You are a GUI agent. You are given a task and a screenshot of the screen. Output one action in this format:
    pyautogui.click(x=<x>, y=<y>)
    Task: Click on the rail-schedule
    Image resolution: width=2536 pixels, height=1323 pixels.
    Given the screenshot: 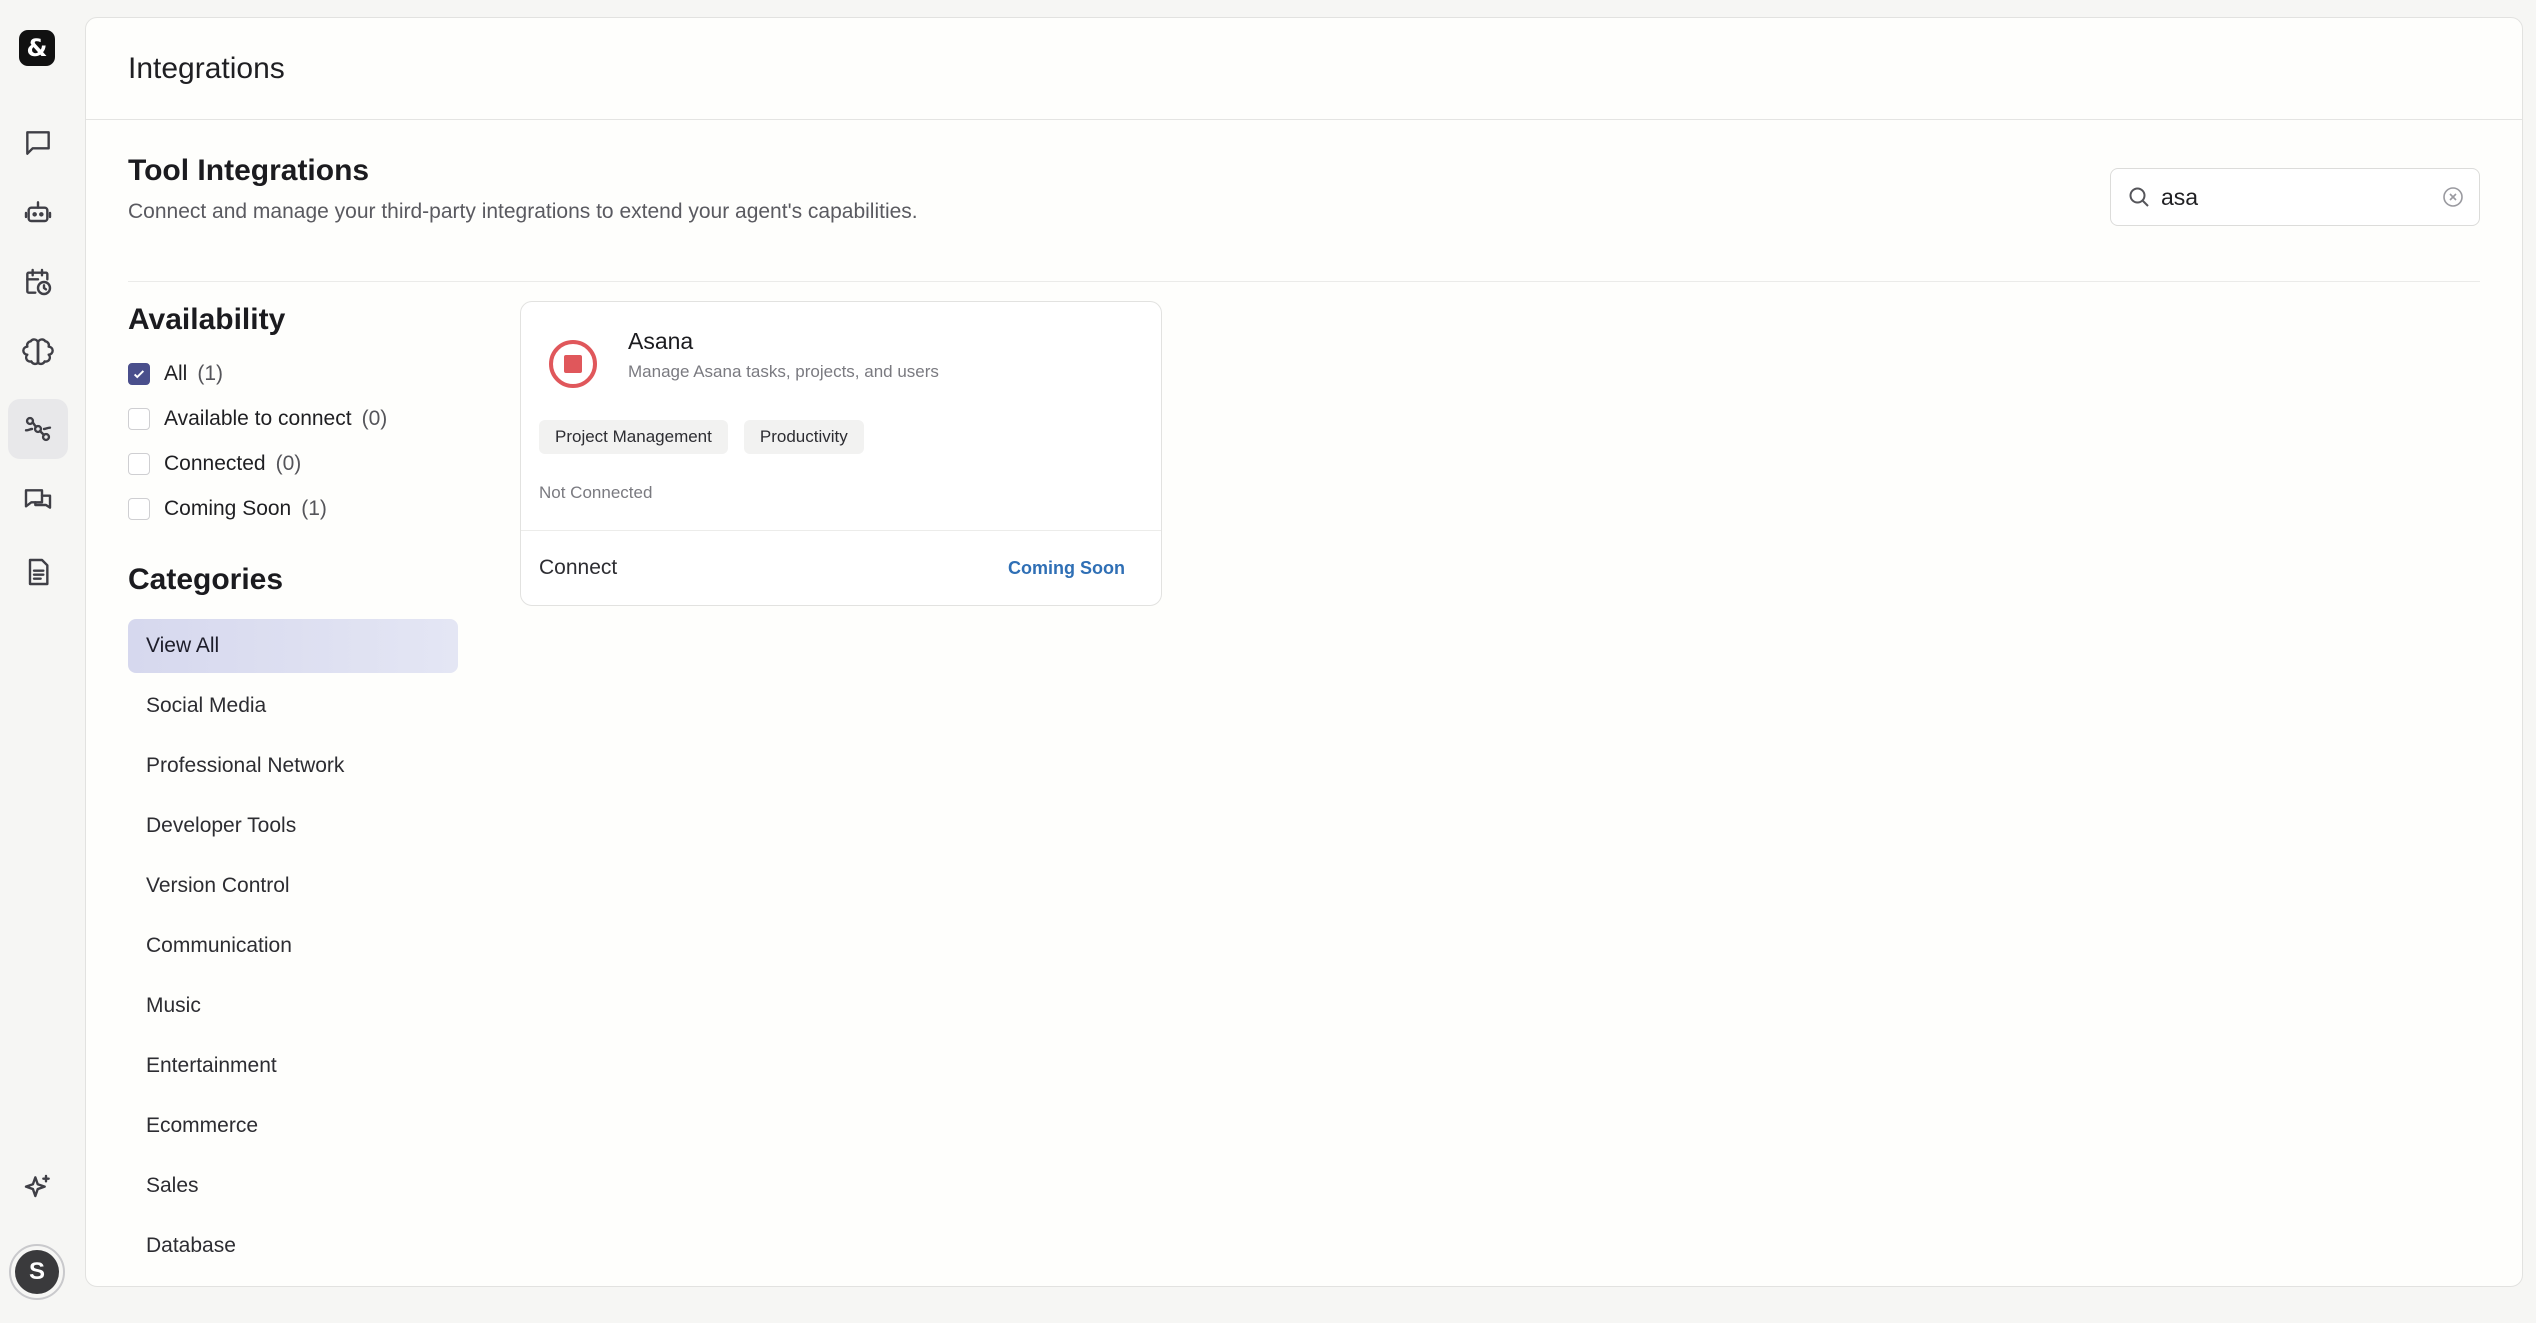 What is the action you would take?
    pyautogui.click(x=38, y=282)
    